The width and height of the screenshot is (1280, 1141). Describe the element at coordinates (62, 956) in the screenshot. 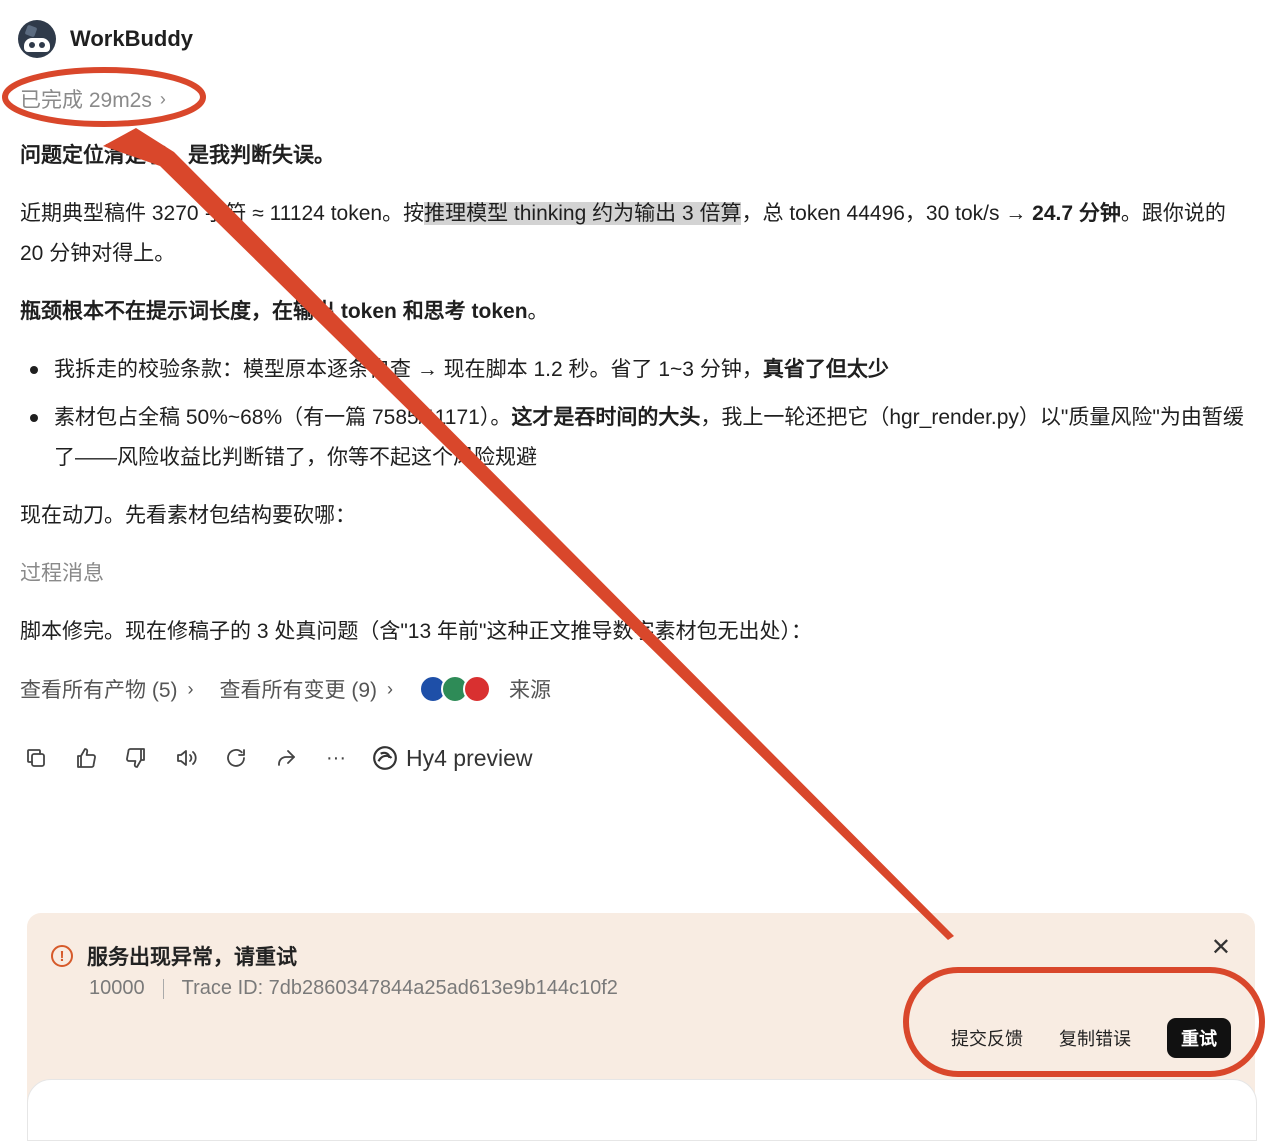

I see `alert-icon: !` at that location.